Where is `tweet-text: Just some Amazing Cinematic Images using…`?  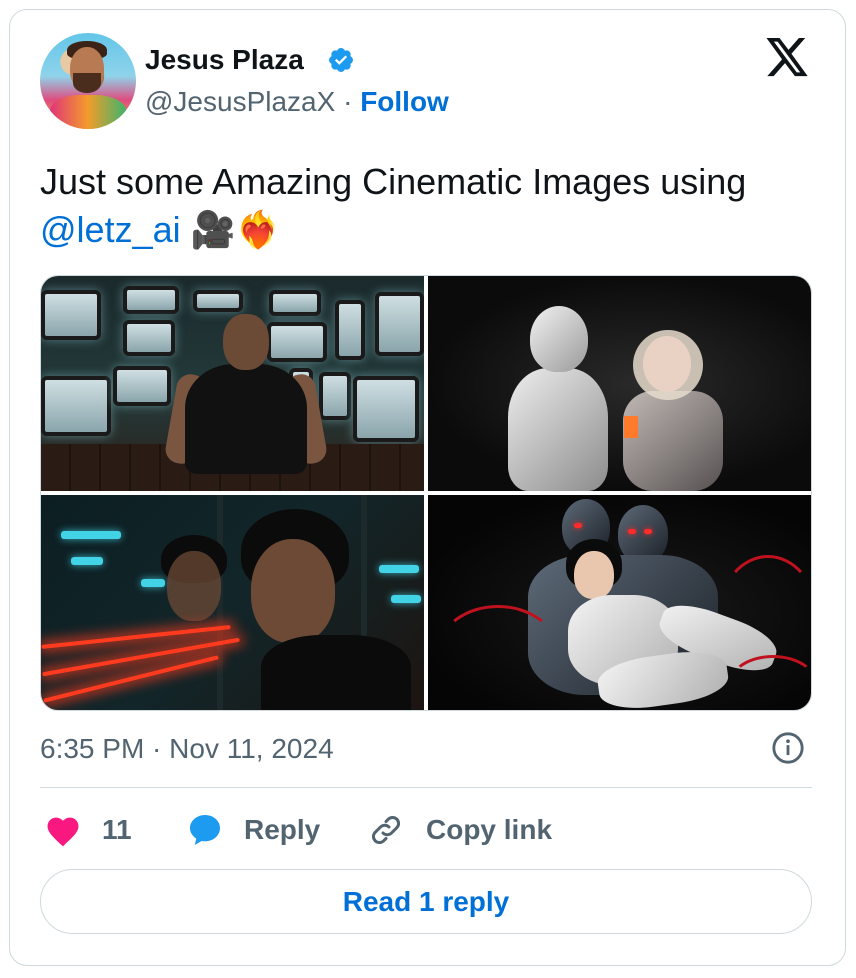
tweet-text: Just some Amazing Cinematic Images using… is located at coordinates (430, 206).